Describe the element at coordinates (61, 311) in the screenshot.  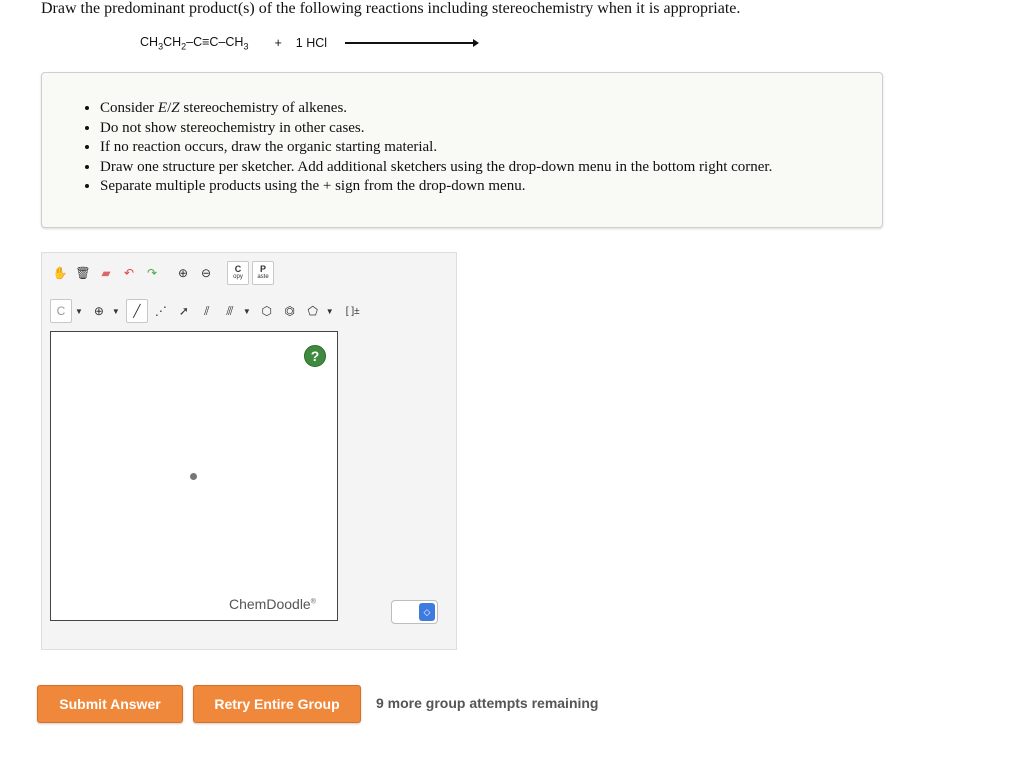
I see `element-picker: C` at that location.